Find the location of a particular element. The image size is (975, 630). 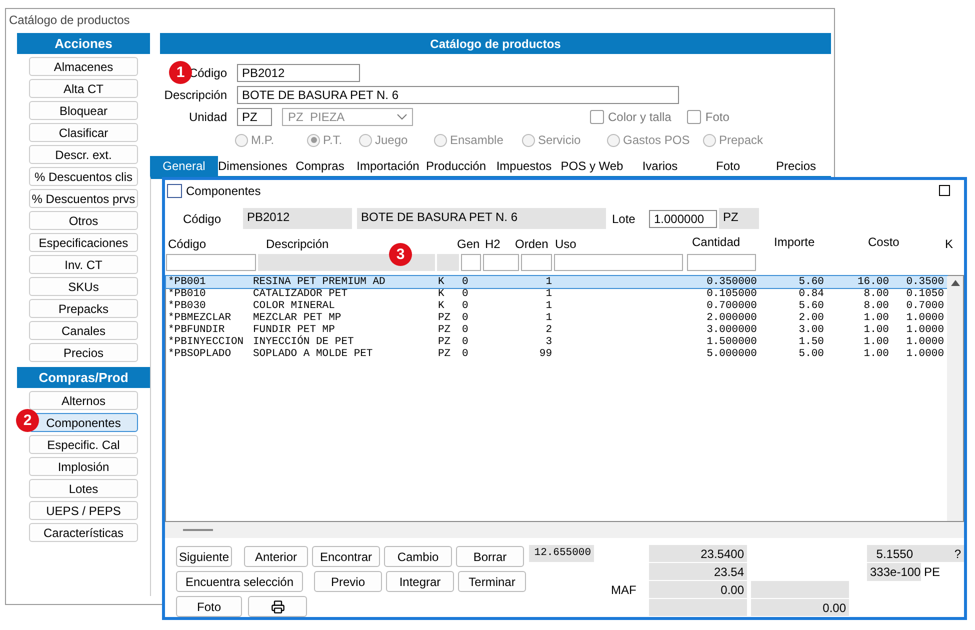

tab: Foto is located at coordinates (728, 166).